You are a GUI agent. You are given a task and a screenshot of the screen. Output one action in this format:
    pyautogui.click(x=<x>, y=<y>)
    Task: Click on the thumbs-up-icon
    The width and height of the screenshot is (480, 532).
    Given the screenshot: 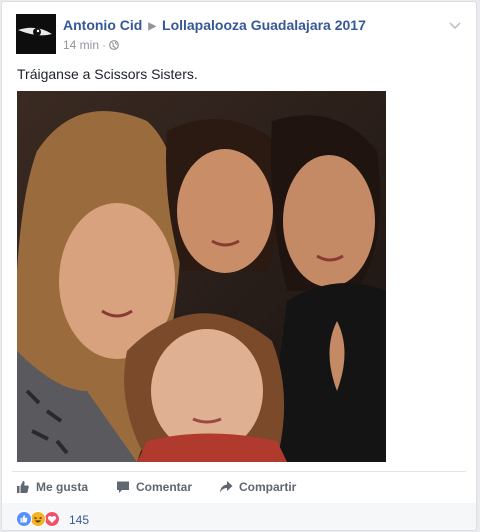 What is the action you would take?
    pyautogui.click(x=23, y=487)
    